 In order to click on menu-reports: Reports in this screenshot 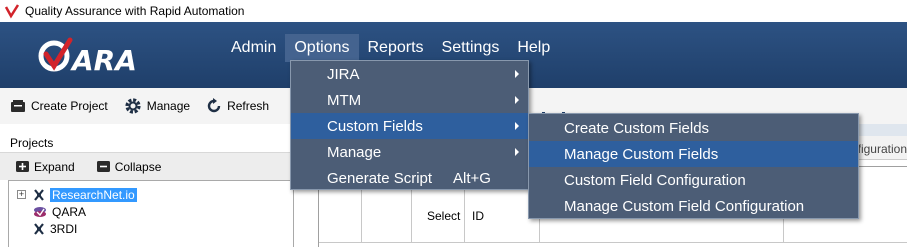, I will do `click(396, 48)`.